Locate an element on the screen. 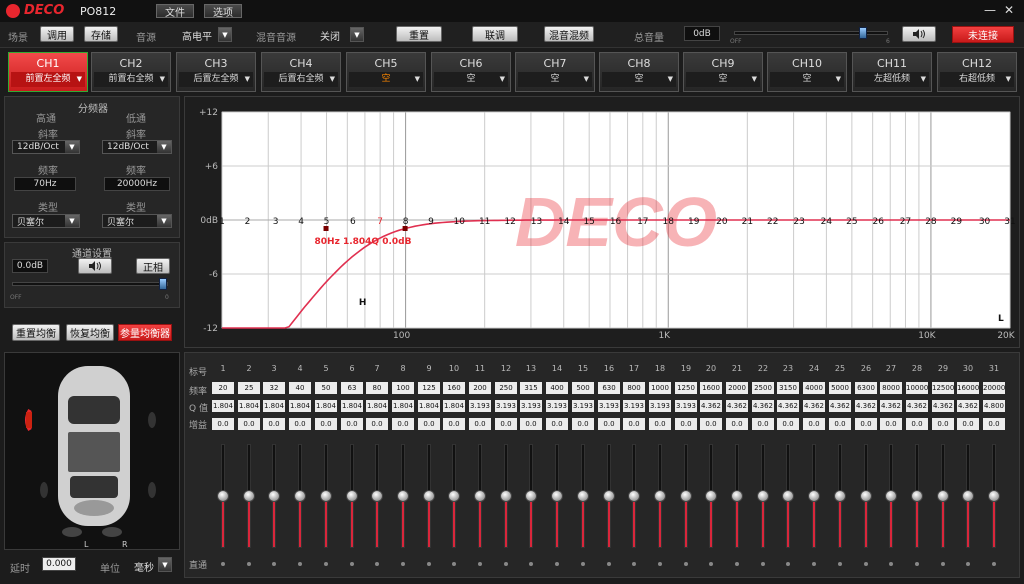 The image size is (1024, 584). band-freq-input: 63 is located at coordinates (352, 388).